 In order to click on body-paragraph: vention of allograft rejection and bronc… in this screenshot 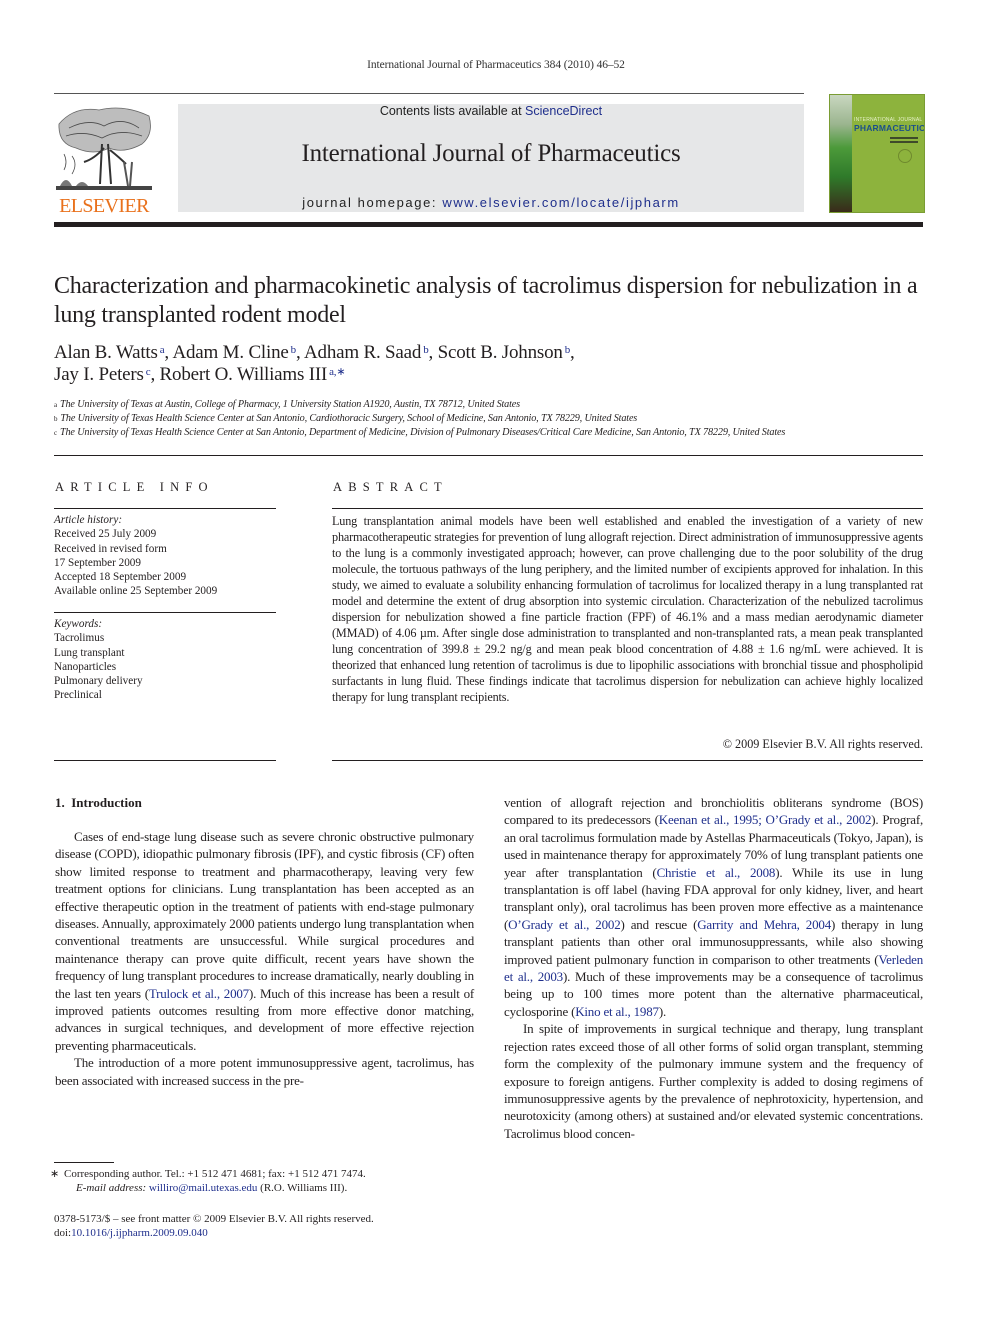, I will do `click(713, 907)`.